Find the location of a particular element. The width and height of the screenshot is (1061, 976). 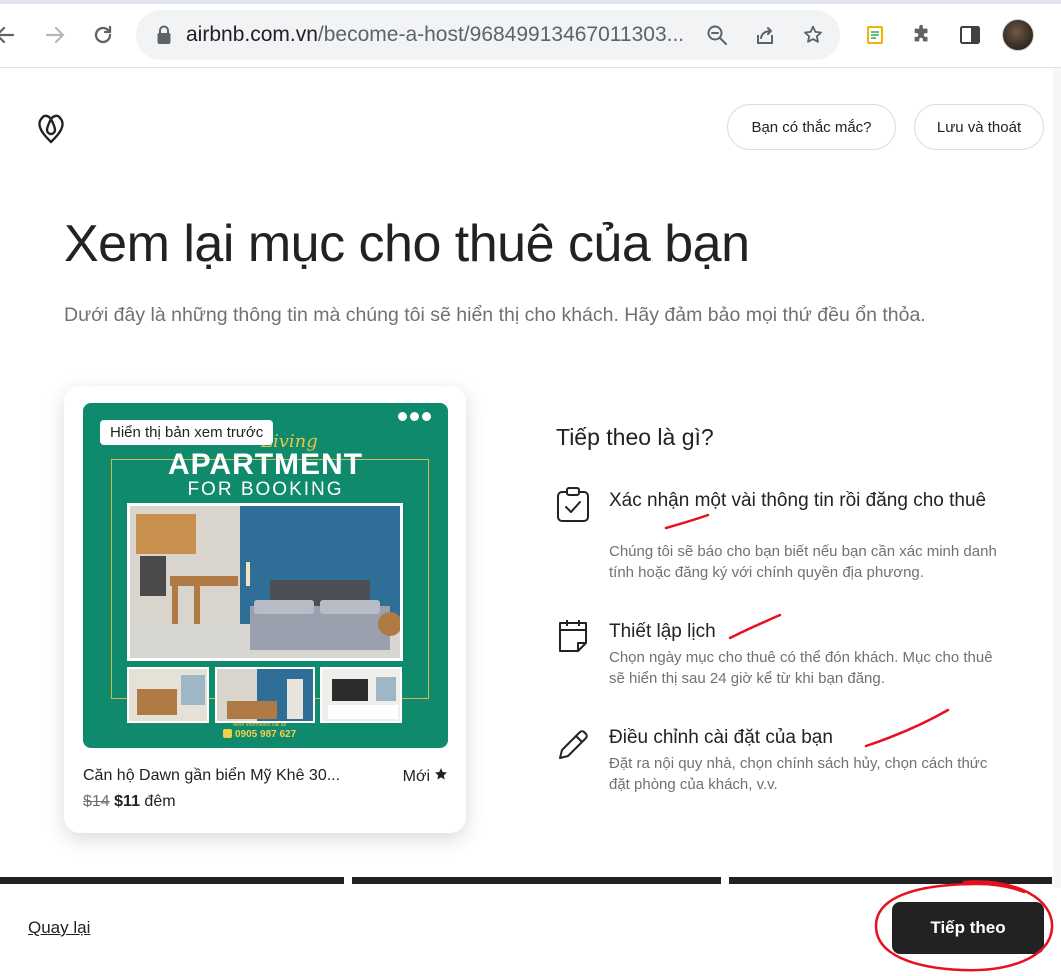

price-unit: đêm is located at coordinates (160, 801).